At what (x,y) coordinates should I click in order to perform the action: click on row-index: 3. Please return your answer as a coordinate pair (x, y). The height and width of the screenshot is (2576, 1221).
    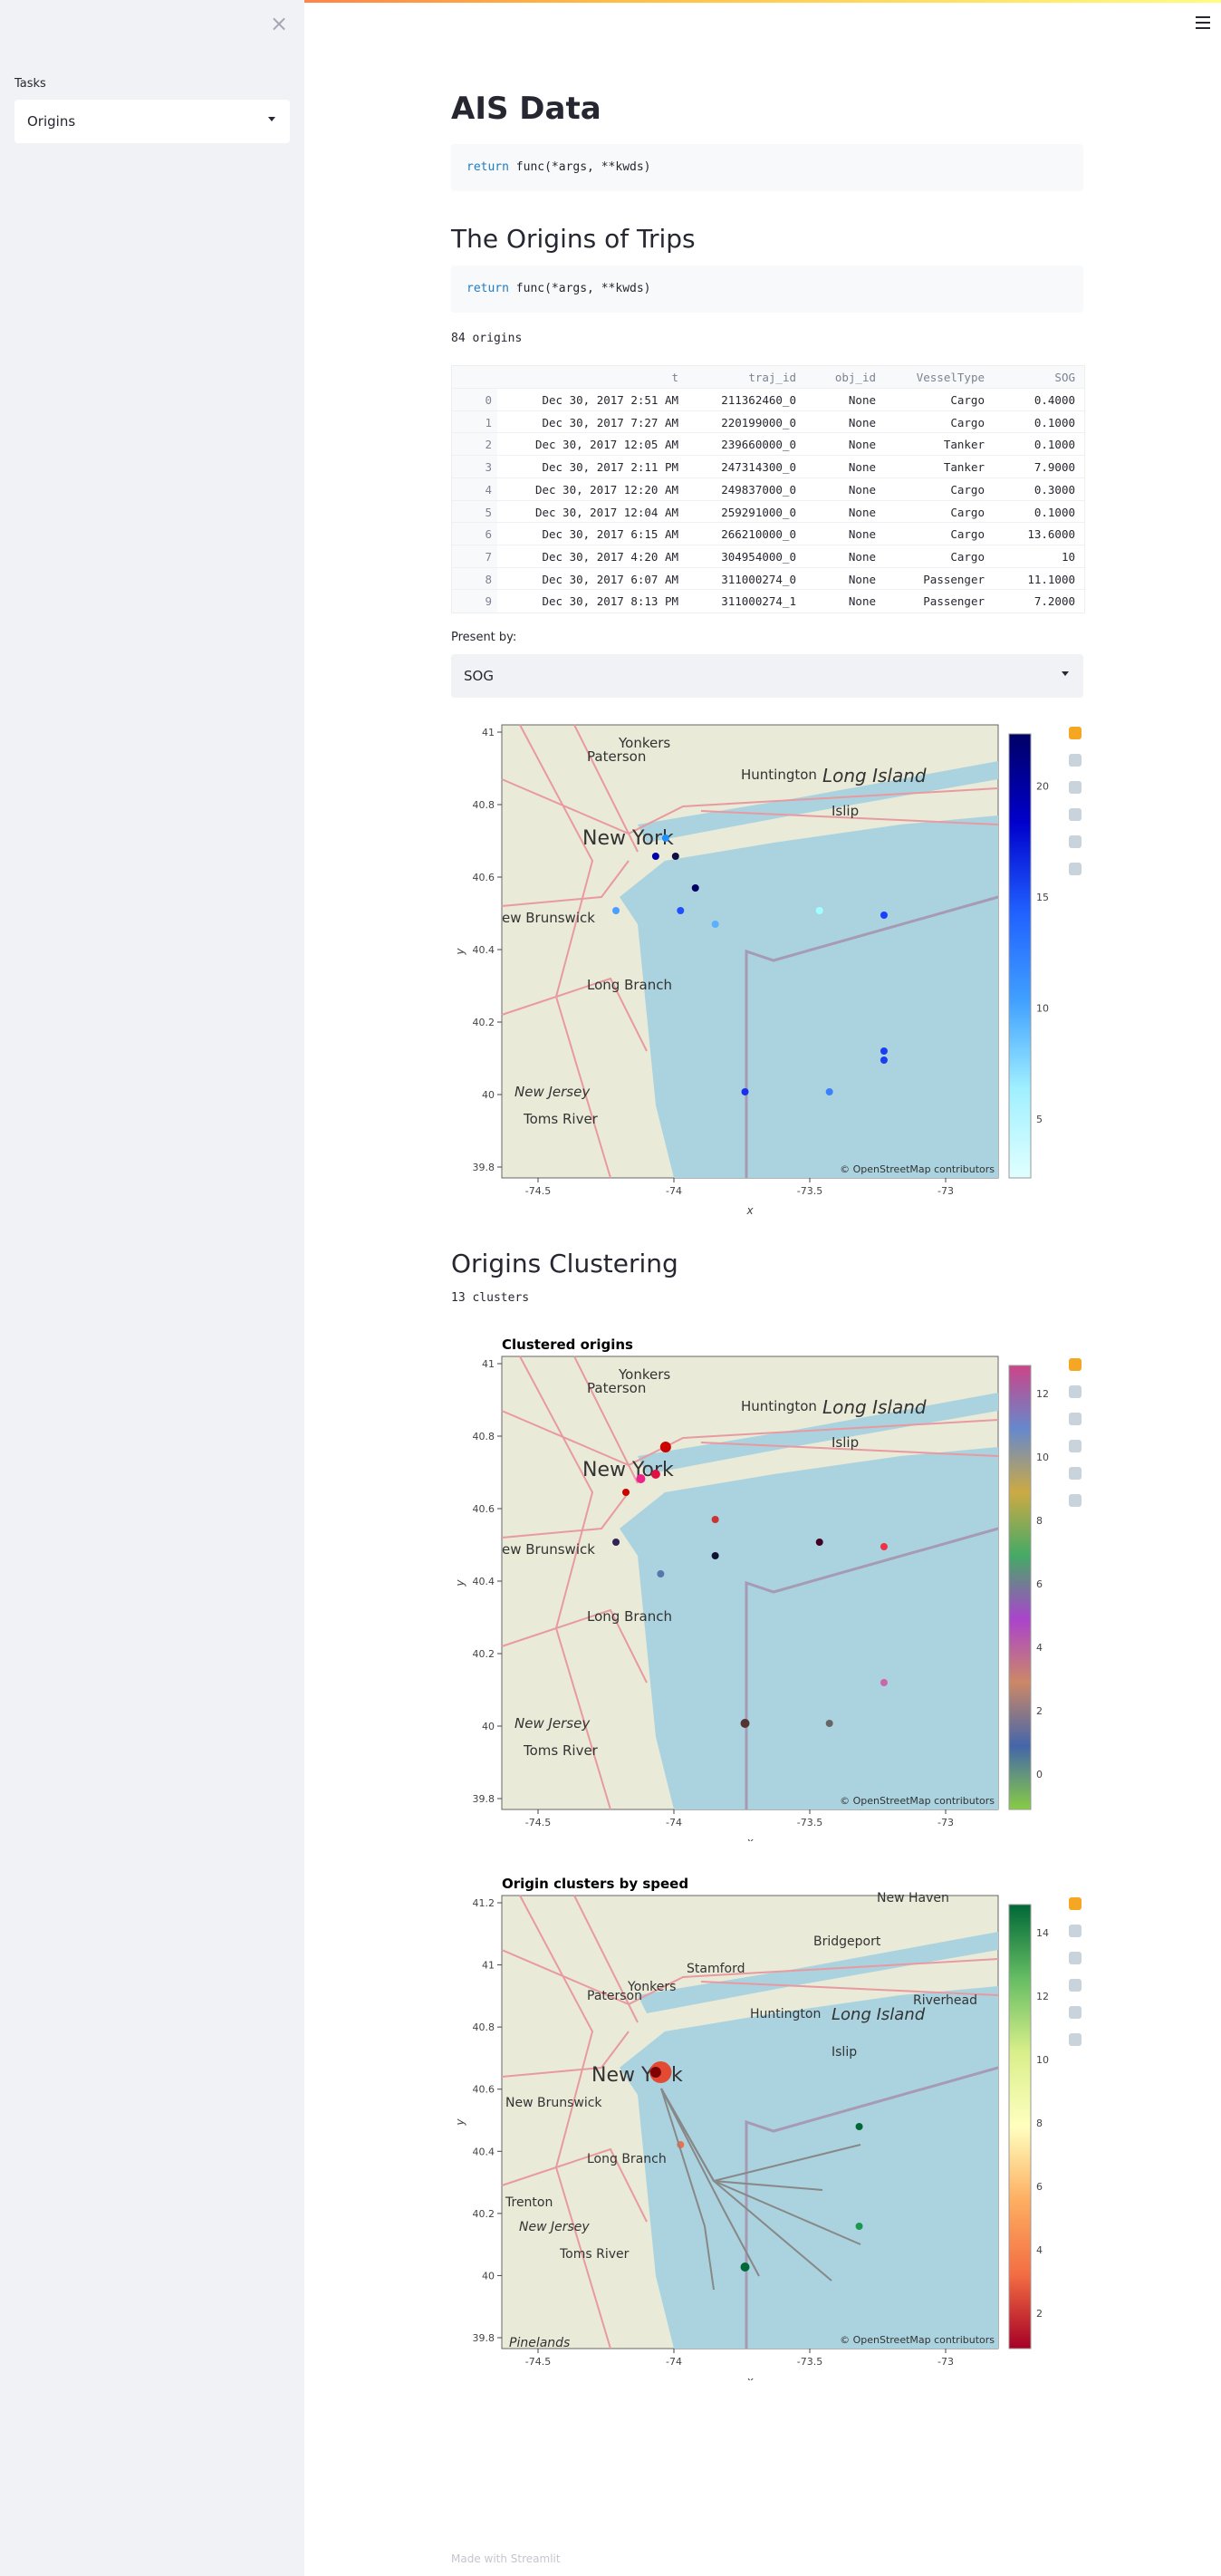
    Looking at the image, I should click on (488, 467).